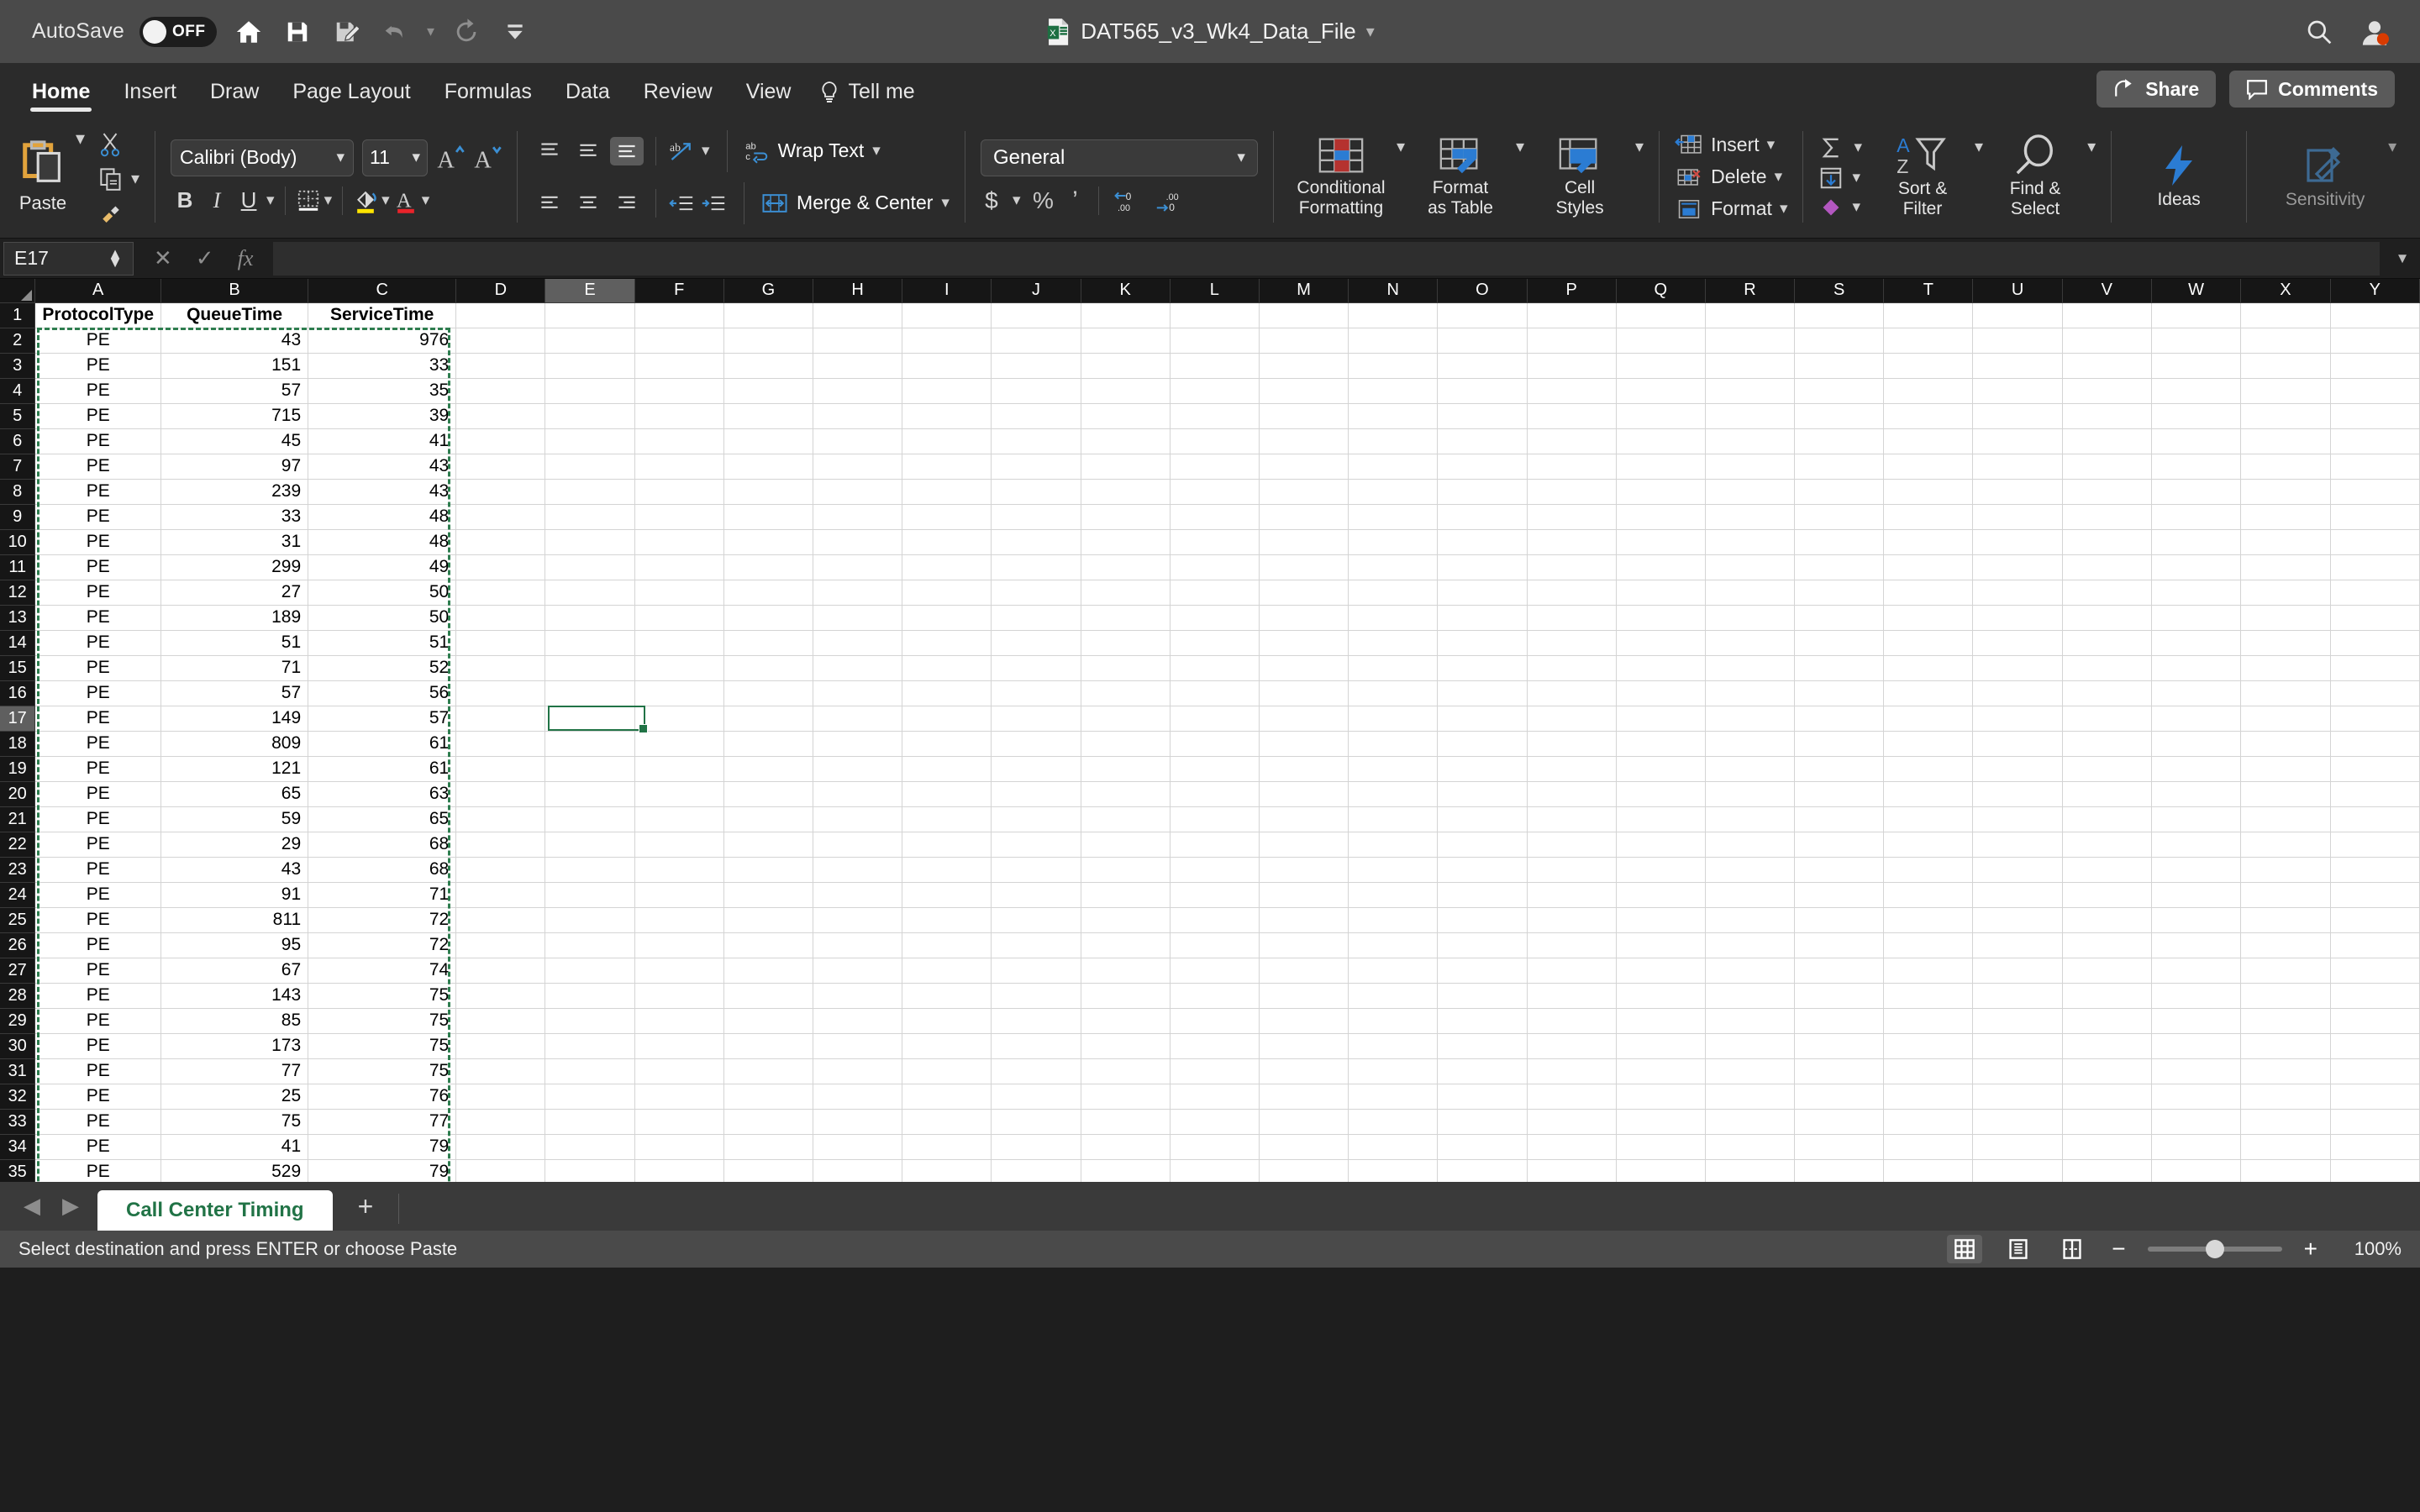 The image size is (2420, 1512). Describe the element at coordinates (1661, 920) in the screenshot. I see `cell-Q25` at that location.